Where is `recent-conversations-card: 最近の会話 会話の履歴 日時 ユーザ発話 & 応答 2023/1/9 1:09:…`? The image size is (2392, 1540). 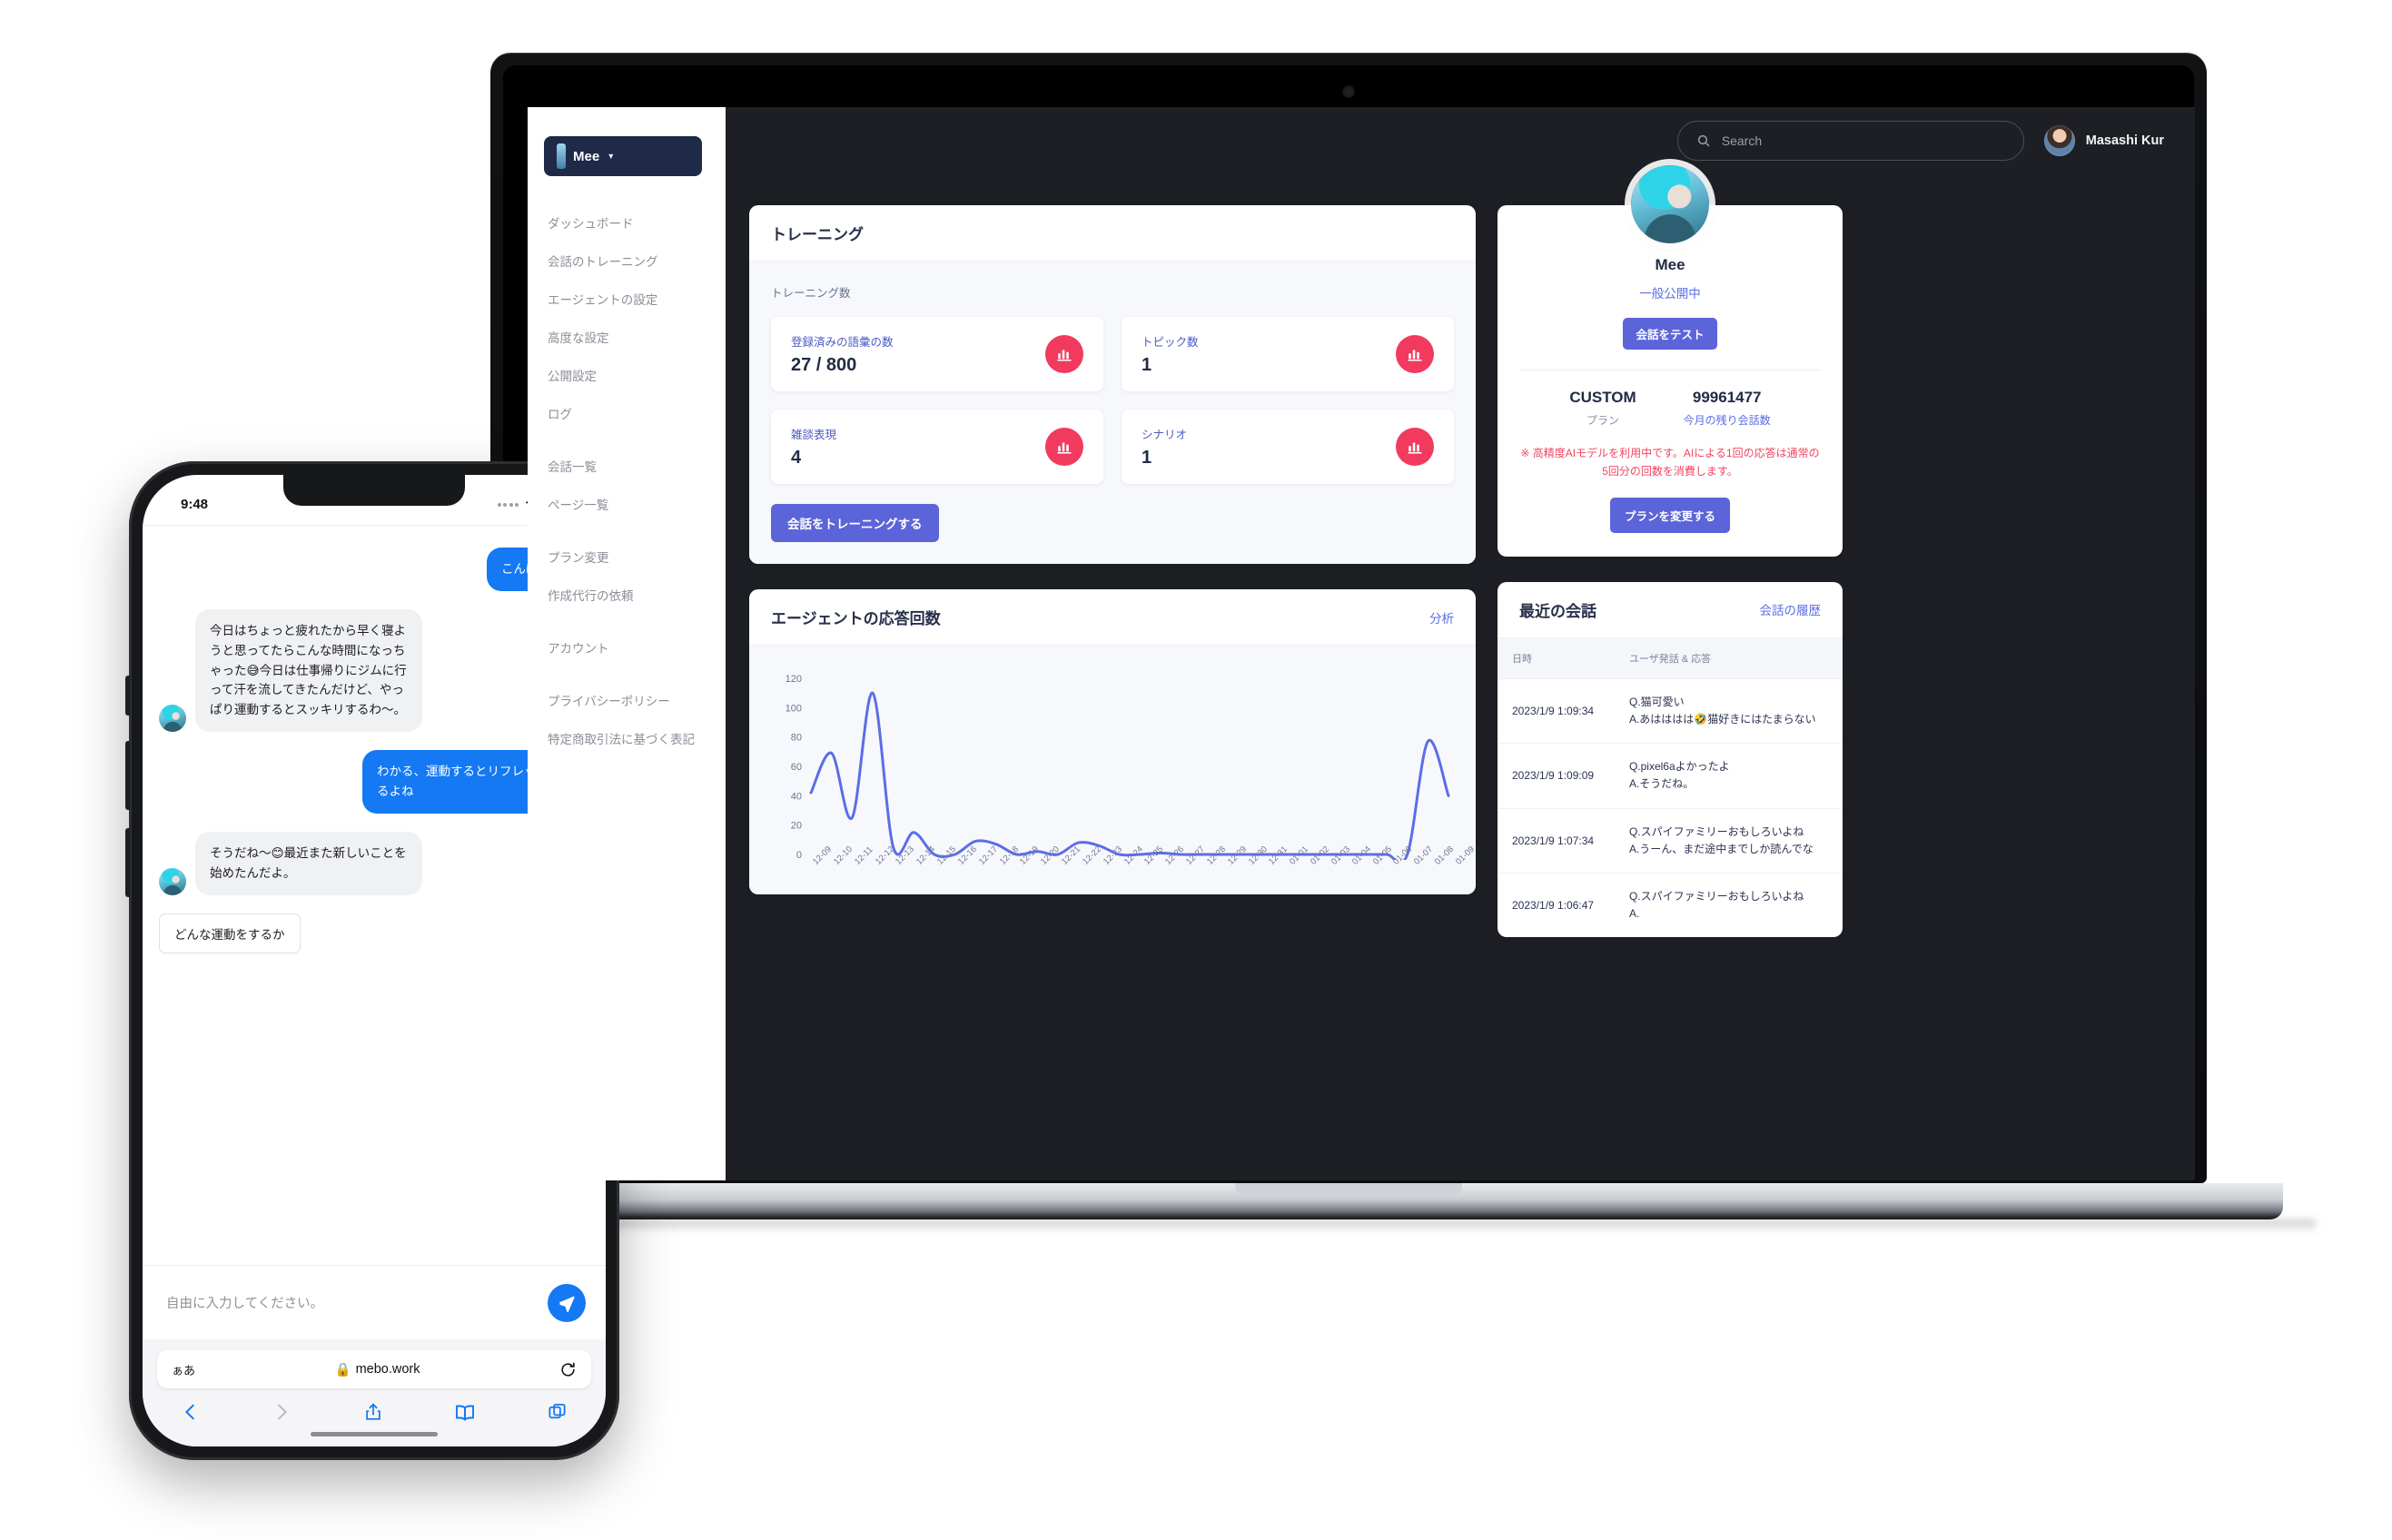 recent-conversations-card: 最近の会話 会話の履歴 日時 ユーザ発話 & 応答 2023/1/9 1:09:… is located at coordinates (1670, 759).